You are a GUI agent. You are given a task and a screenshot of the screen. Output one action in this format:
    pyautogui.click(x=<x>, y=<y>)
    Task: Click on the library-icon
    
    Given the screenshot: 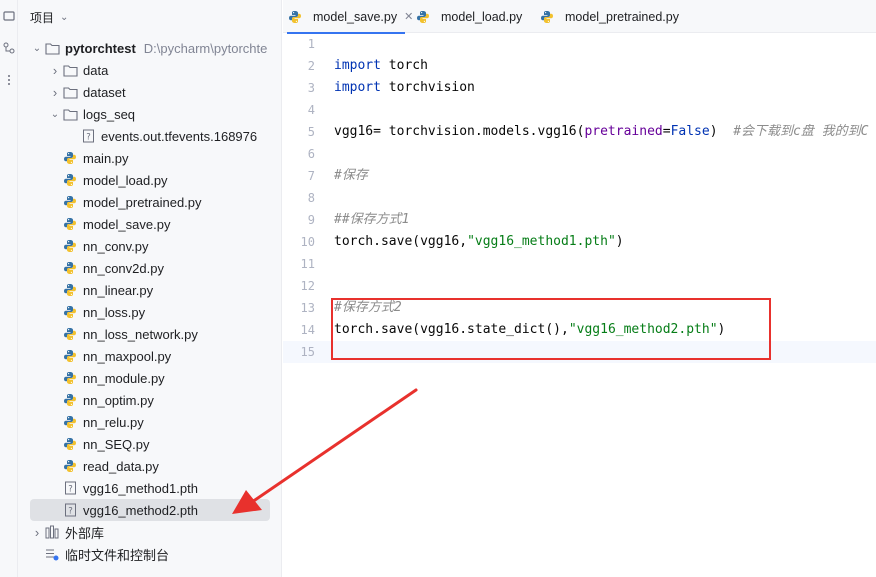 What is the action you would take?
    pyautogui.click(x=52, y=532)
    